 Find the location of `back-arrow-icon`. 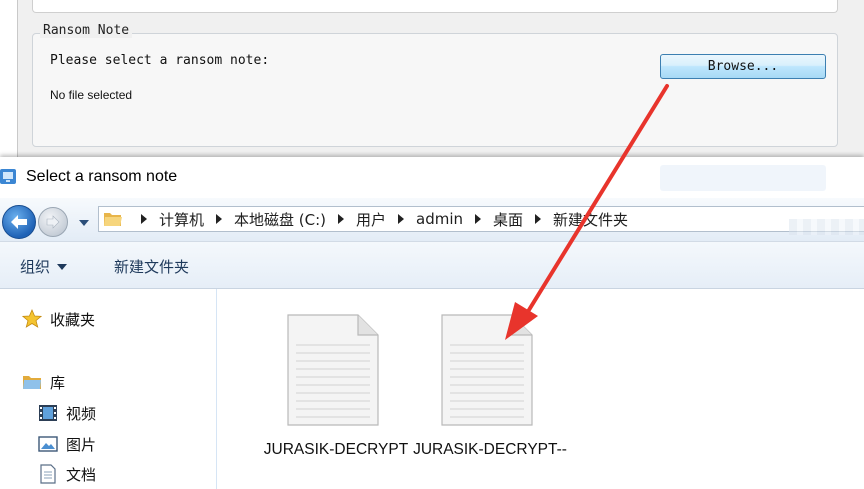

back-arrow-icon is located at coordinates (19, 222).